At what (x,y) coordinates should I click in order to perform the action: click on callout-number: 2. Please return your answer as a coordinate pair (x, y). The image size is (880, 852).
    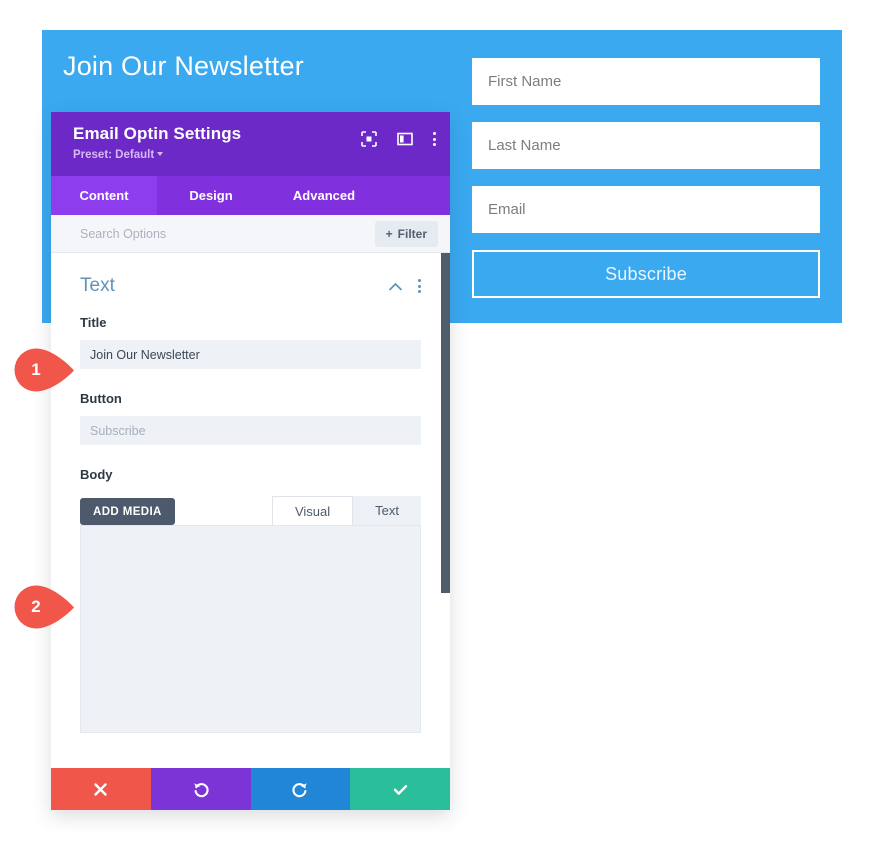
    Looking at the image, I should click on (36, 606).